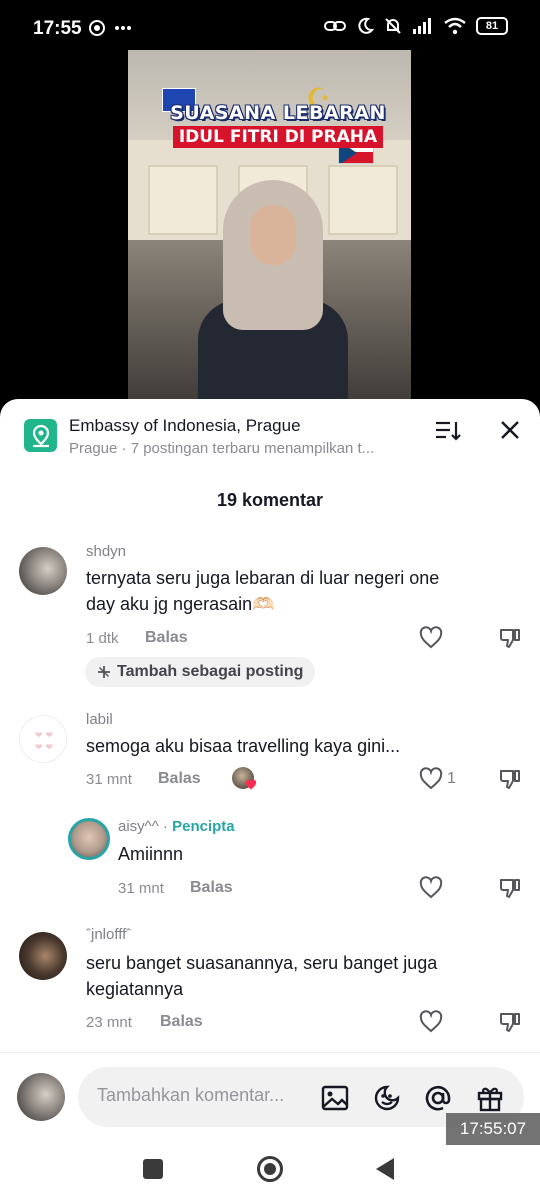 Image resolution: width=540 pixels, height=1200 pixels. What do you see at coordinates (385, 1169) in the screenshot?
I see `back-button` at bounding box center [385, 1169].